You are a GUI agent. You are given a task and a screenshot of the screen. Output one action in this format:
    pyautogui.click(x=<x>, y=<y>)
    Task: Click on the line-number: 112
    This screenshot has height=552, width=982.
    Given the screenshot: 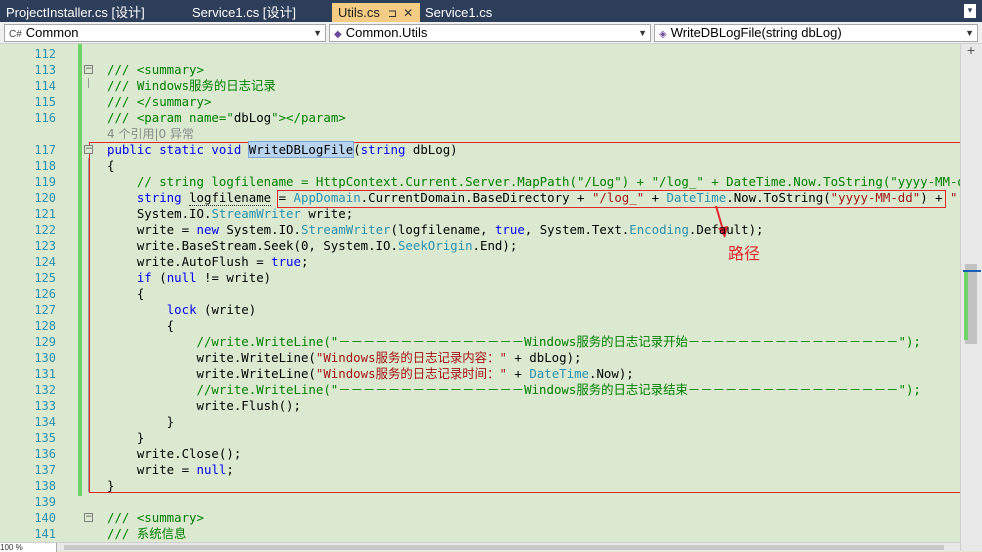 What is the action you would take?
    pyautogui.click(x=45, y=54)
    